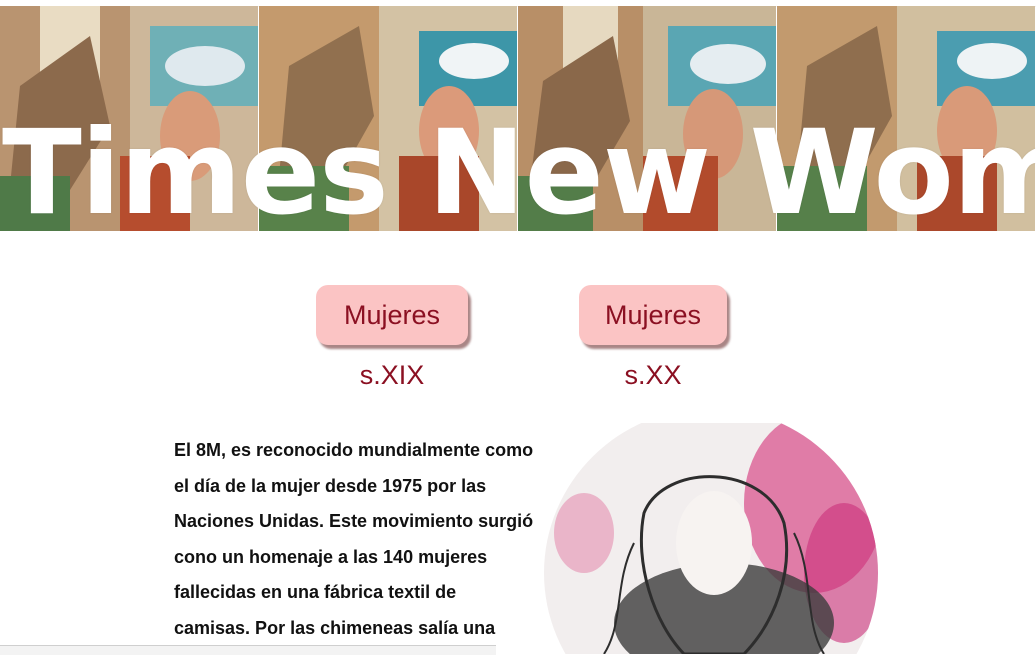 This screenshot has height=655, width=1036. Describe the element at coordinates (711, 538) in the screenshot. I see `portrait-illustration` at that location.